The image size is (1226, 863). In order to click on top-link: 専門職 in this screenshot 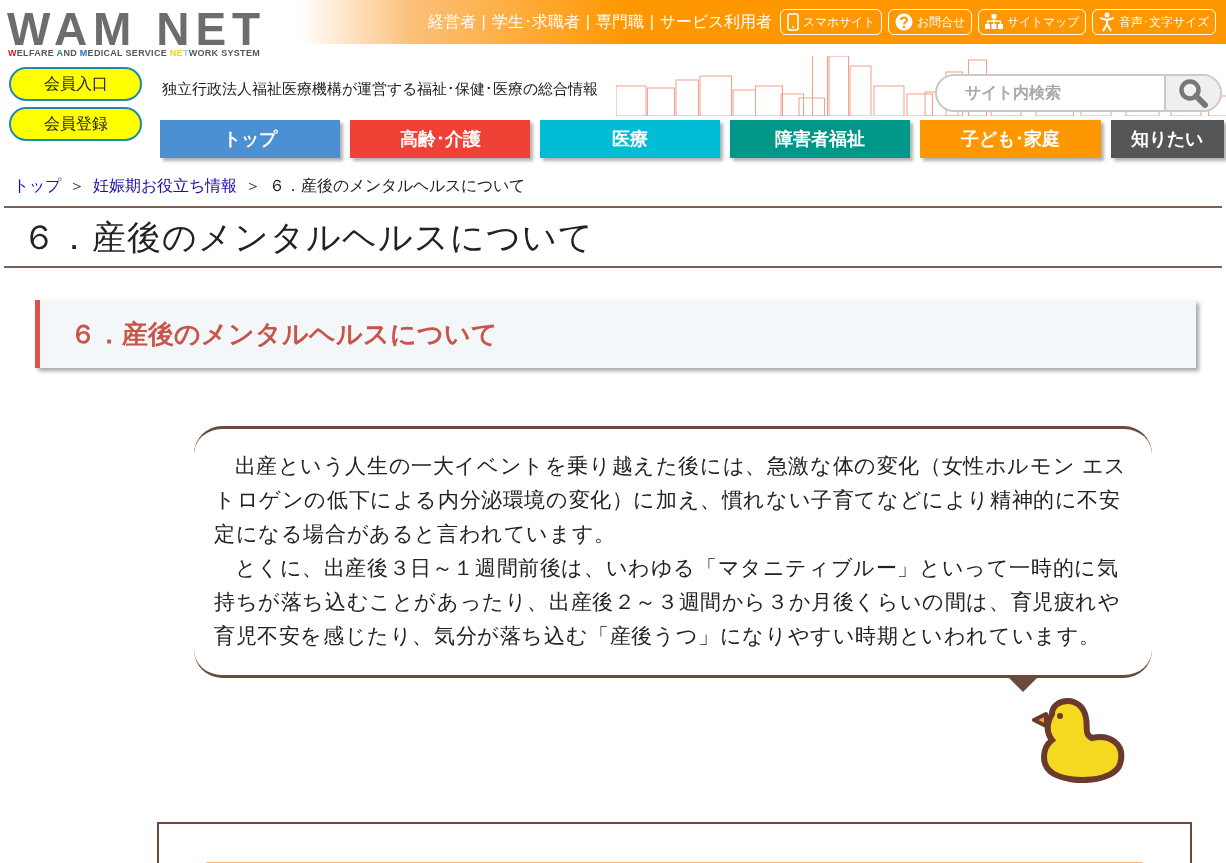, I will do `click(619, 22)`.